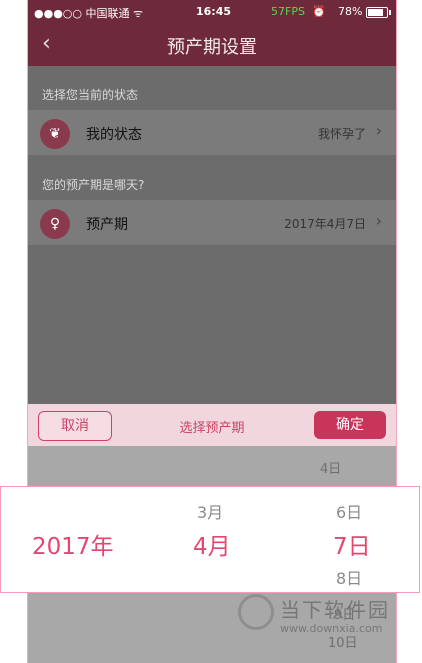 The height and width of the screenshot is (663, 422). I want to click on picker-toolbar: 取消 选择预产期 确定, so click(212, 425).